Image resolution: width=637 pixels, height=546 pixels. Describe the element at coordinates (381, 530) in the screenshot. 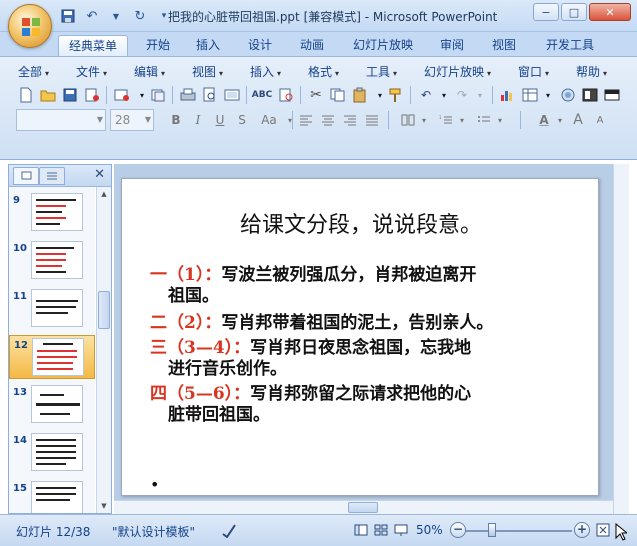

I see `slide-sorter-icon` at that location.